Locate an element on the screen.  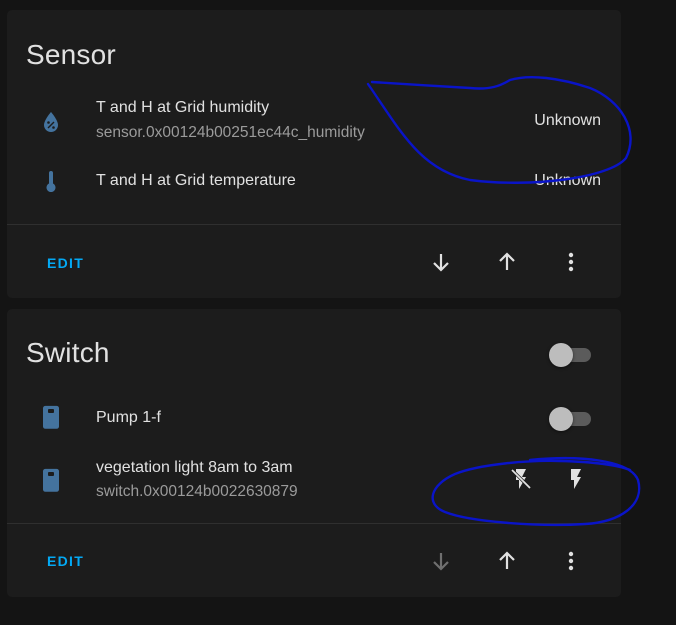
flash-icon is located at coordinates (576, 479).